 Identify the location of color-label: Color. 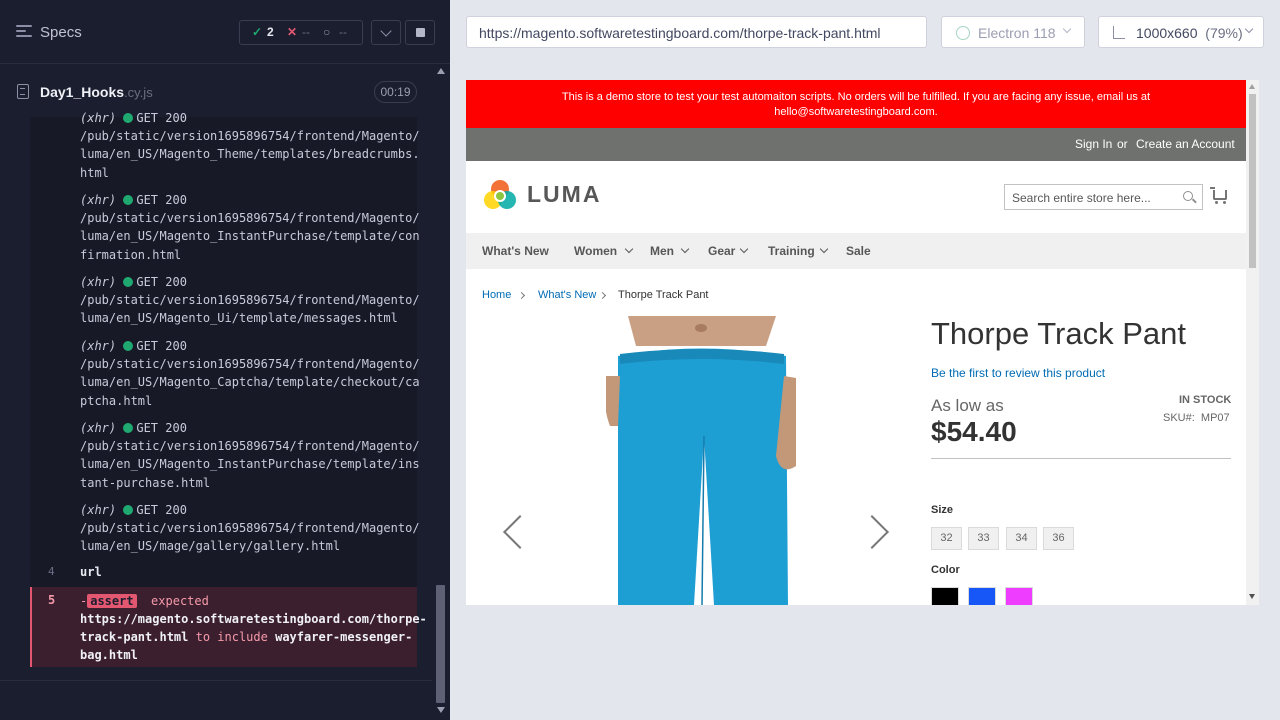
(945, 570).